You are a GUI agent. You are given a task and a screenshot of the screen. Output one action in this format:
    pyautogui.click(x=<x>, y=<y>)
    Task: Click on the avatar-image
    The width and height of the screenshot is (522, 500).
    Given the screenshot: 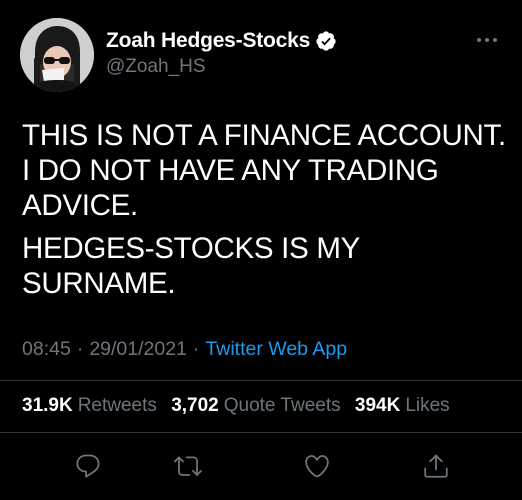 What is the action you would take?
    pyautogui.click(x=57, y=55)
    